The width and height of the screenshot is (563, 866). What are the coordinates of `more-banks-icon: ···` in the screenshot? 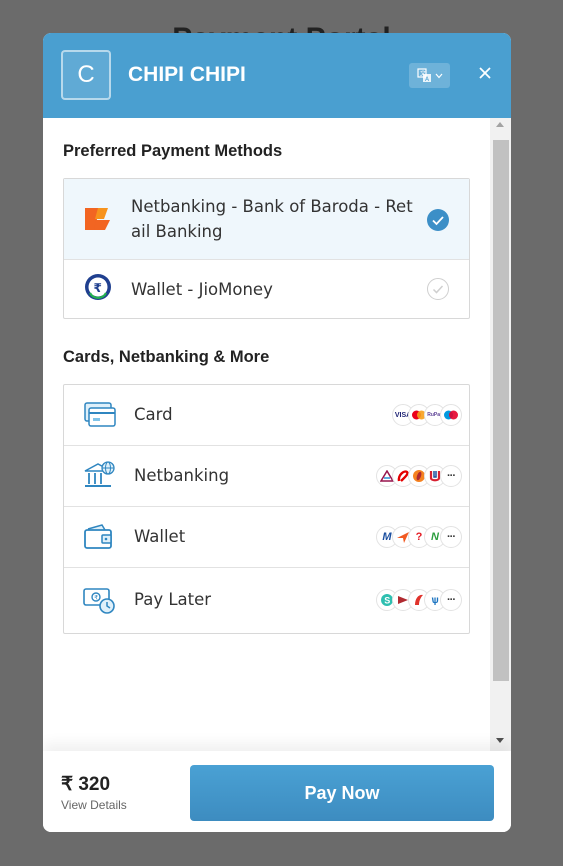 It's located at (451, 476).